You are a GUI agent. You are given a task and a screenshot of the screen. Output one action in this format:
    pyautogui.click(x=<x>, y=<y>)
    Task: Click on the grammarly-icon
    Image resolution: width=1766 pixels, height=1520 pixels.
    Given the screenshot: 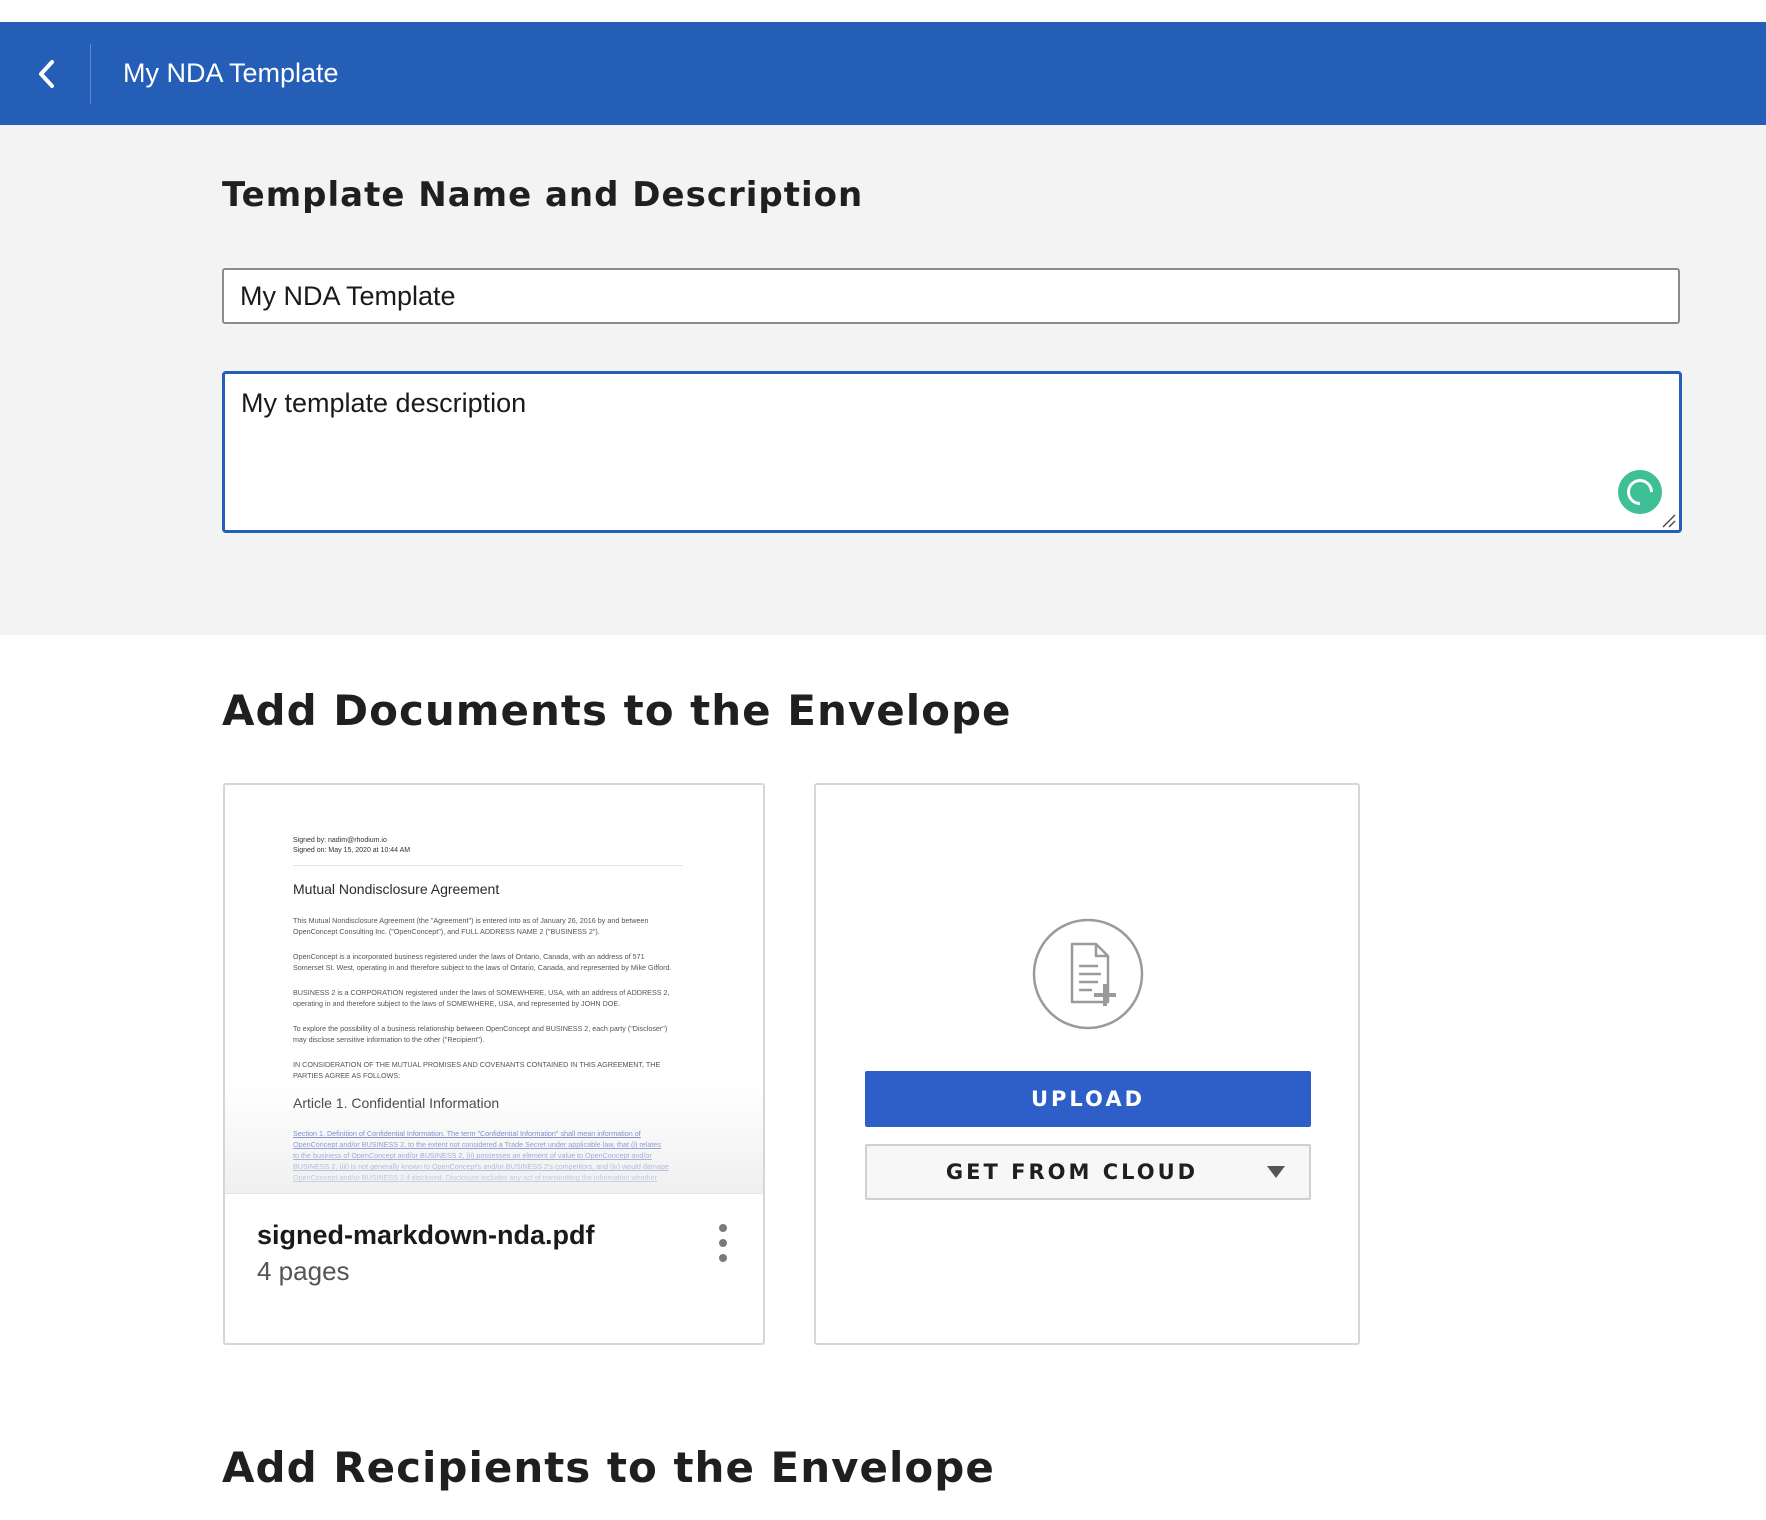 What is the action you would take?
    pyautogui.click(x=1640, y=492)
    